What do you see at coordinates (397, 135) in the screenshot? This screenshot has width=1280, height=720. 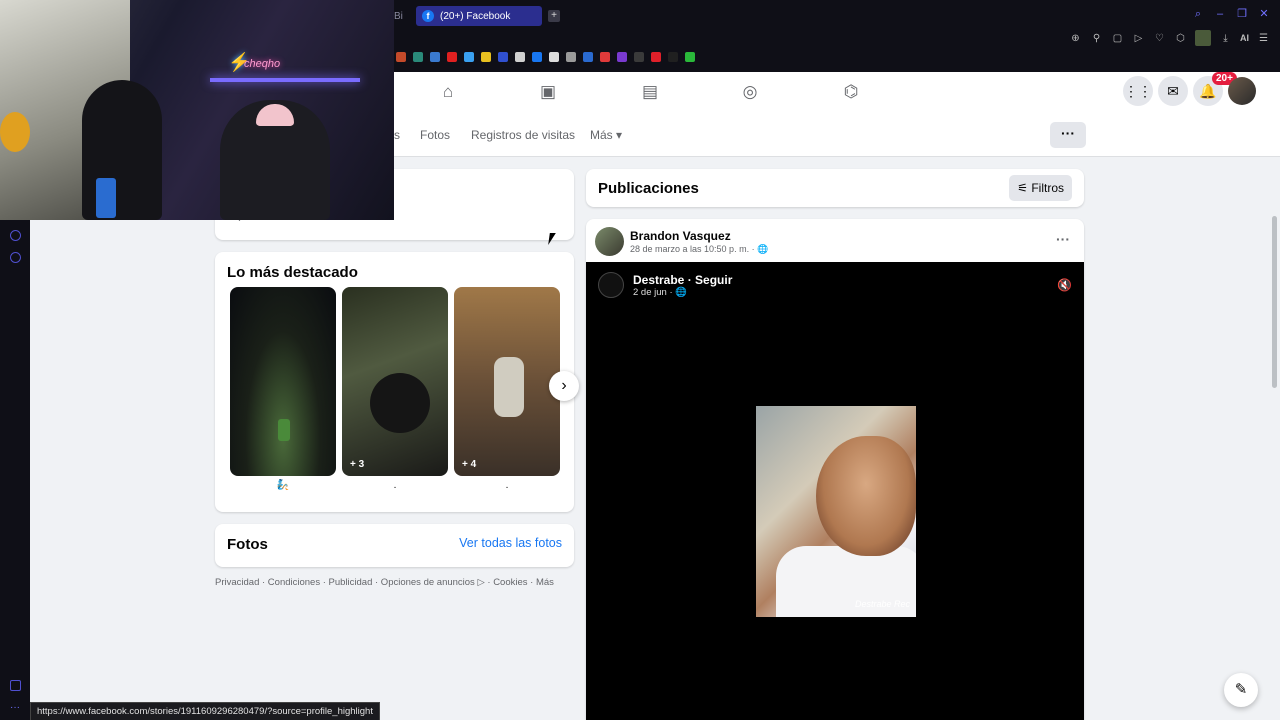 I see `tab-partial: s` at bounding box center [397, 135].